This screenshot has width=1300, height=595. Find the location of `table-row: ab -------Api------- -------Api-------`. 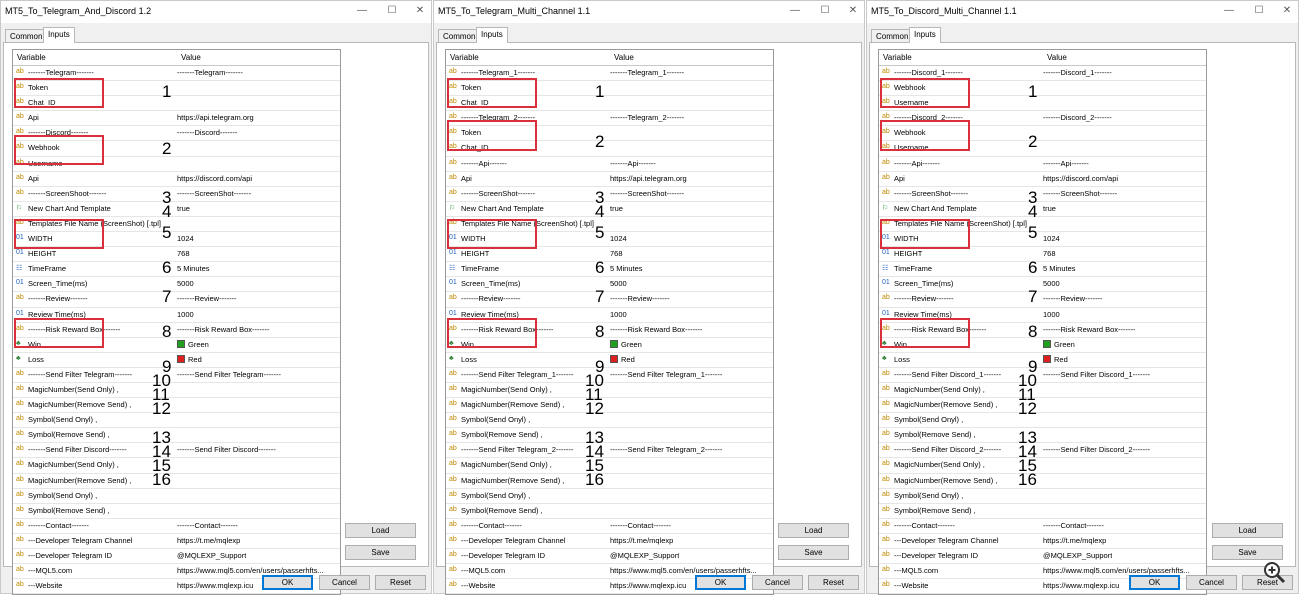

table-row: ab -------Api------- -------Api------- is located at coordinates (1042, 164).